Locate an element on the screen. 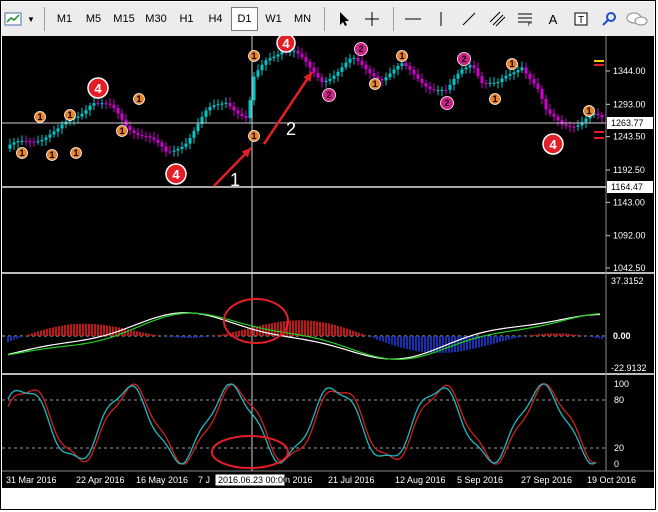 This screenshot has width=658, height=512. timeframe-m15: M15 is located at coordinates (124, 19).